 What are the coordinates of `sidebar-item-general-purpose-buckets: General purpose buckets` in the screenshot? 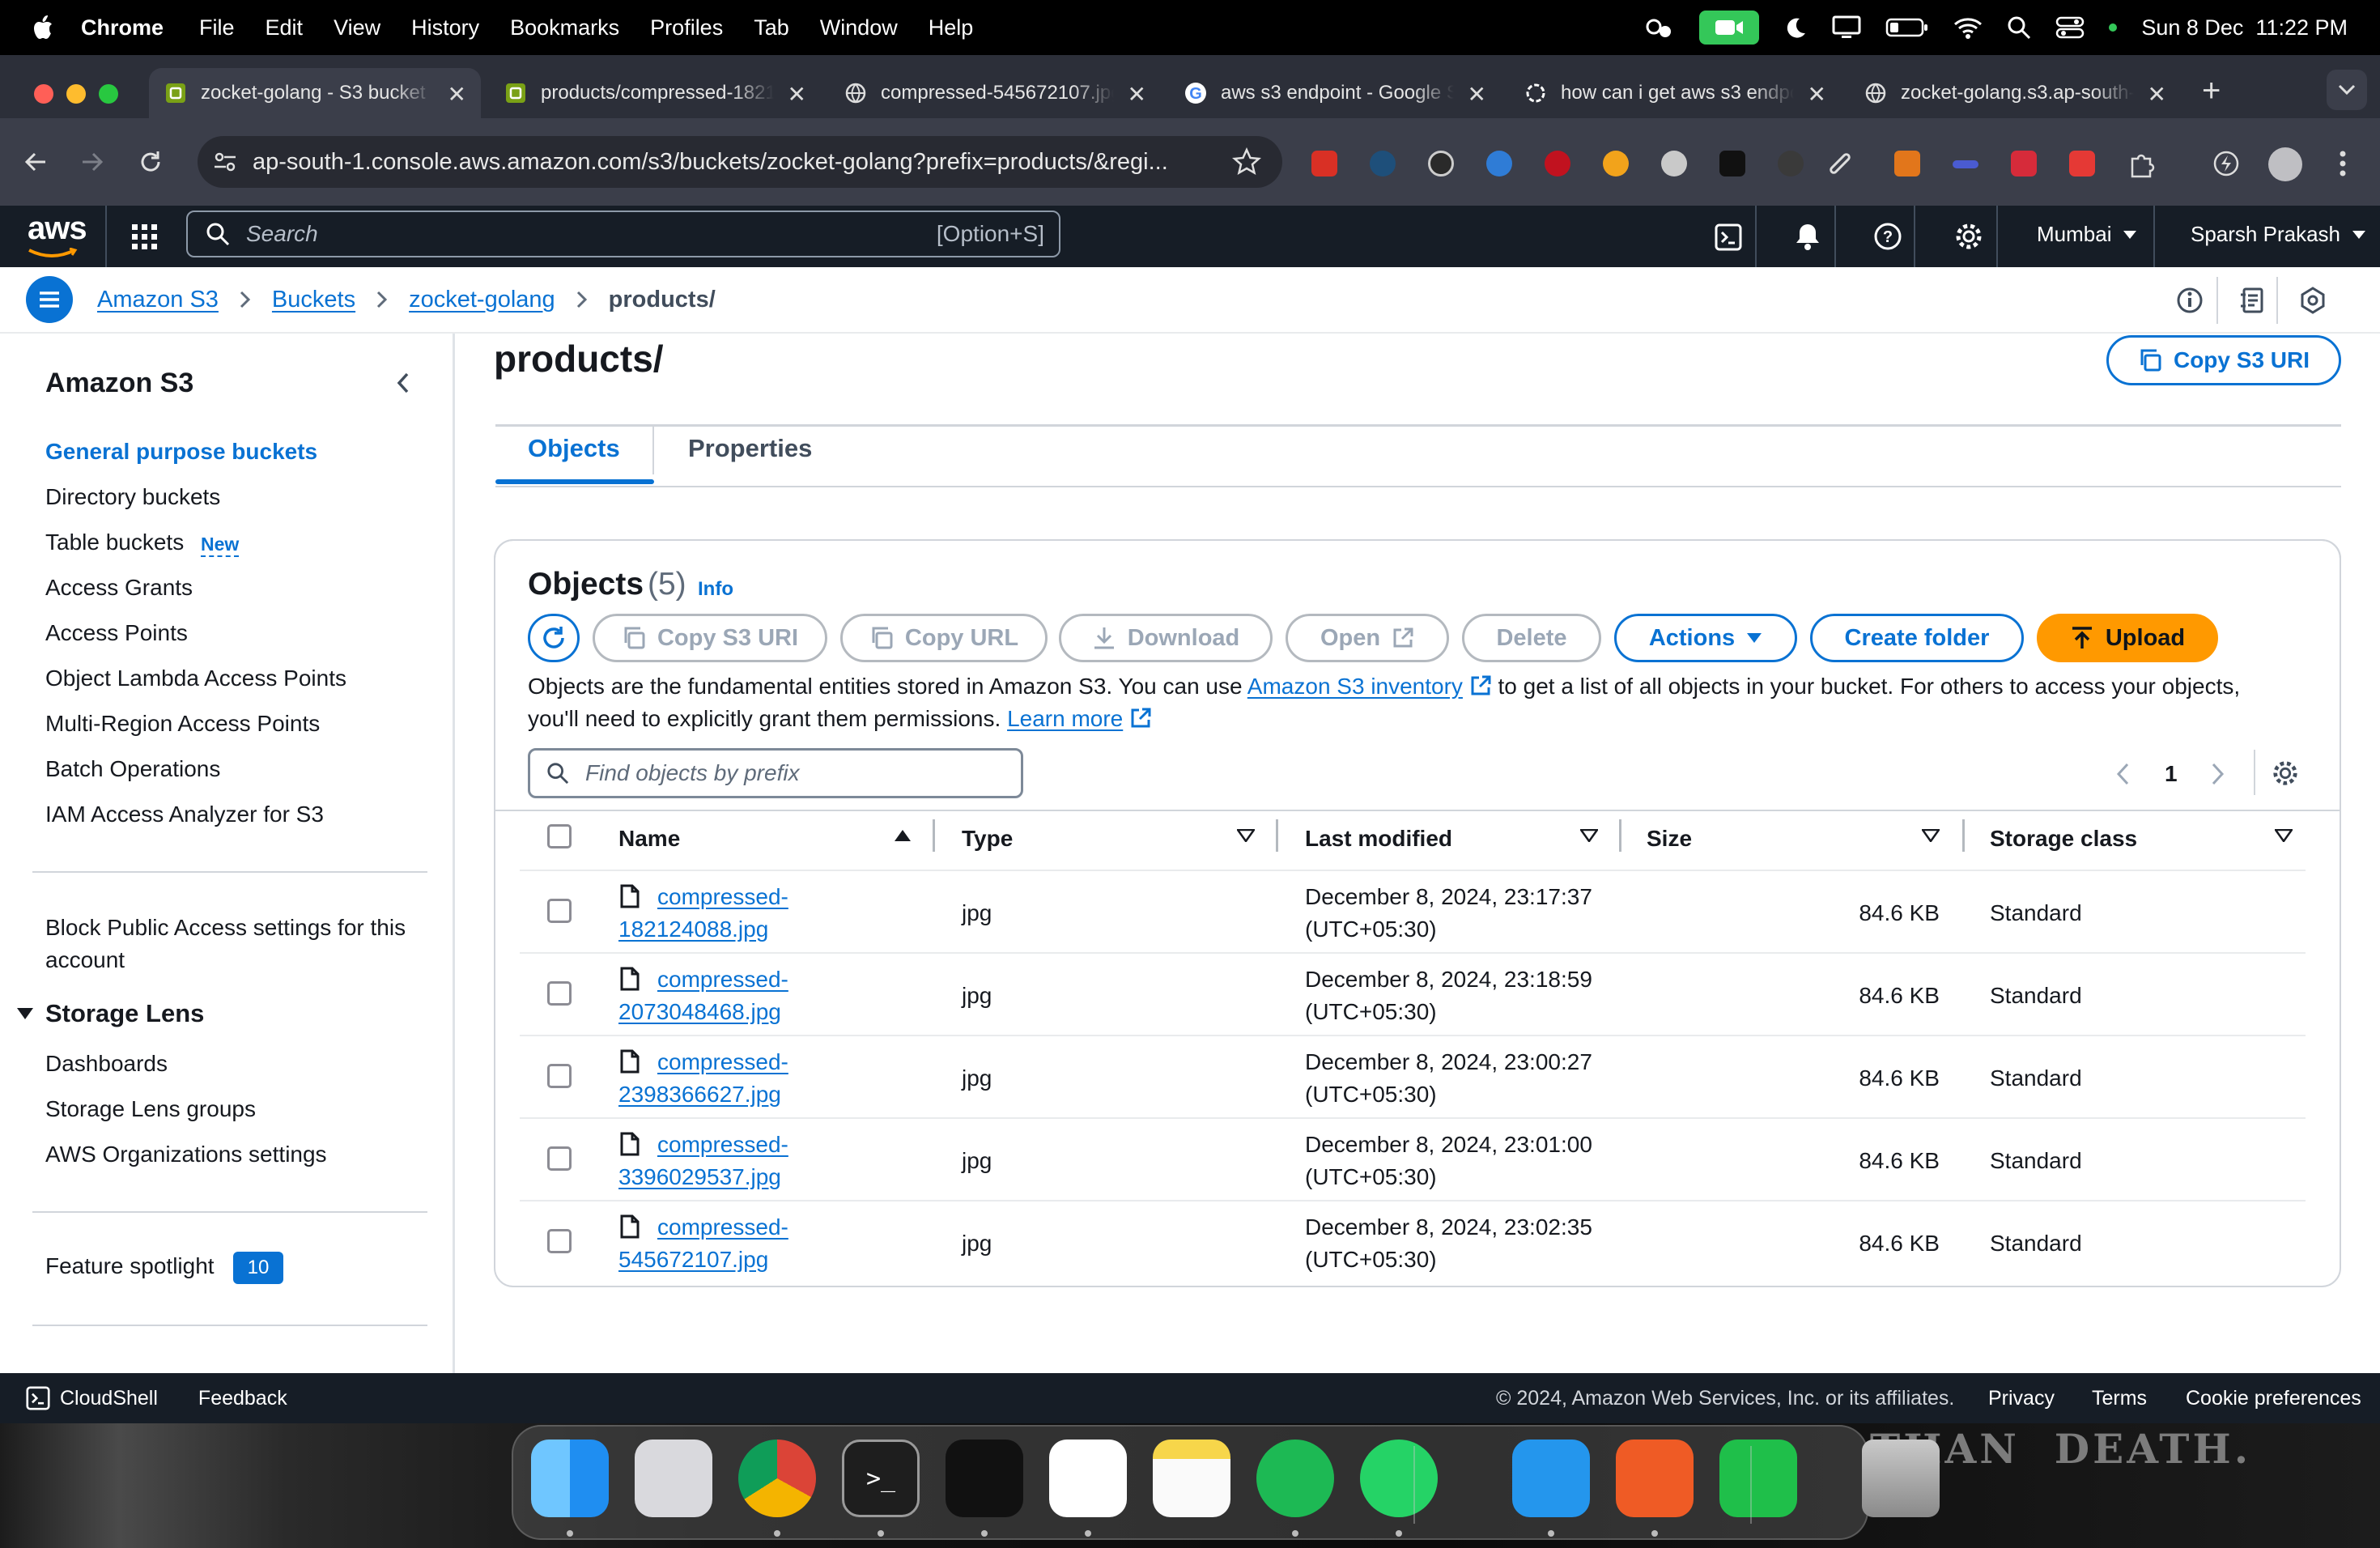 It's located at (181, 452).